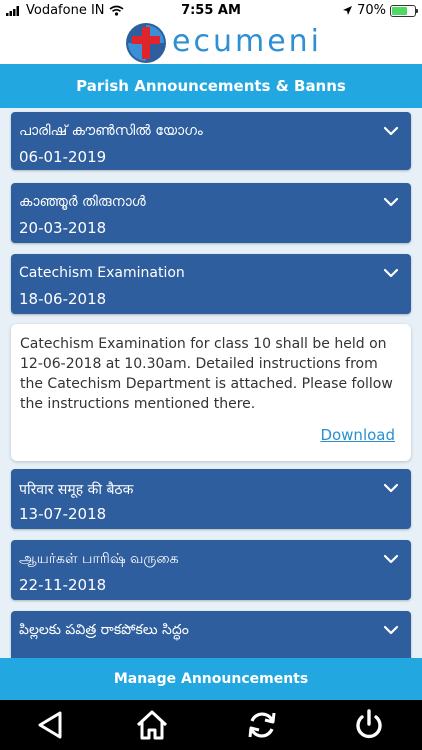 This screenshot has height=750, width=422. Describe the element at coordinates (348, 10) in the screenshot. I see `location-icon` at that location.